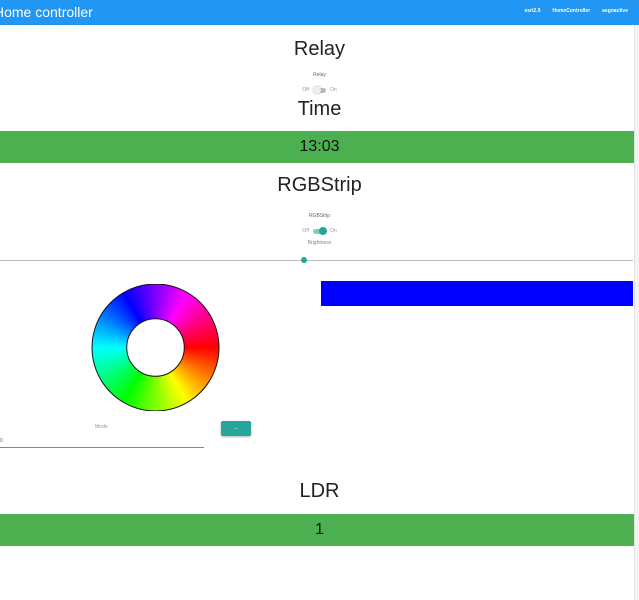 The width and height of the screenshot is (639, 600). What do you see at coordinates (615, 11) in the screenshot?
I see `nav-link-3: aegnactive` at bounding box center [615, 11].